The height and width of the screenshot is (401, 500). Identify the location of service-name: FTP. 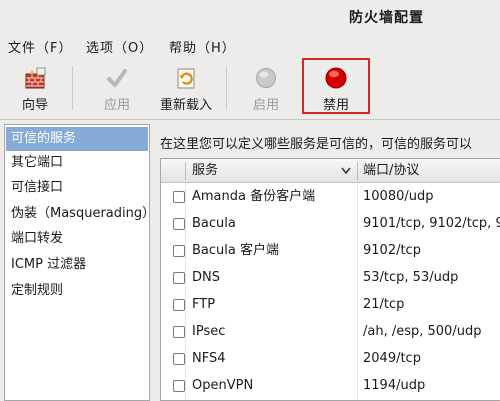
(204, 304).